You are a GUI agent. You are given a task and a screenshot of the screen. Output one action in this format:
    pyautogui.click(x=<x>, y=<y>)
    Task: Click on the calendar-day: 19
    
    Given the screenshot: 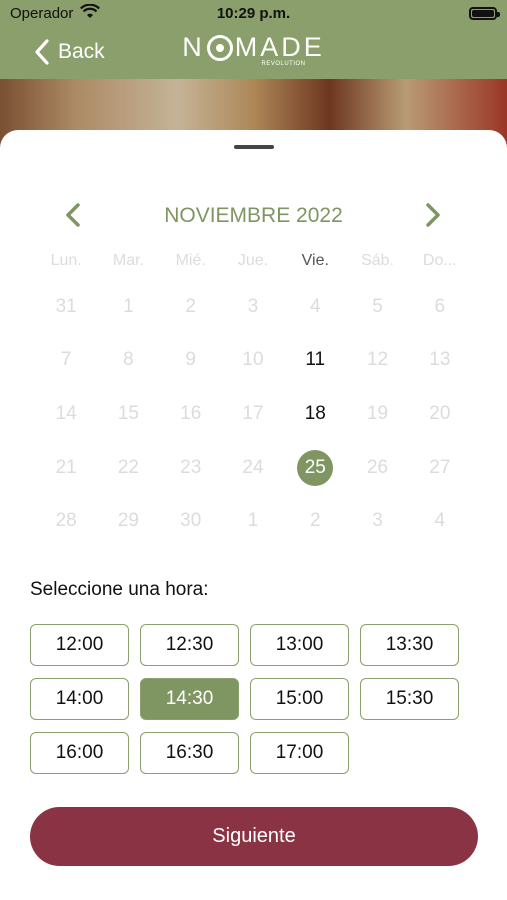 What is the action you would take?
    pyautogui.click(x=377, y=413)
    